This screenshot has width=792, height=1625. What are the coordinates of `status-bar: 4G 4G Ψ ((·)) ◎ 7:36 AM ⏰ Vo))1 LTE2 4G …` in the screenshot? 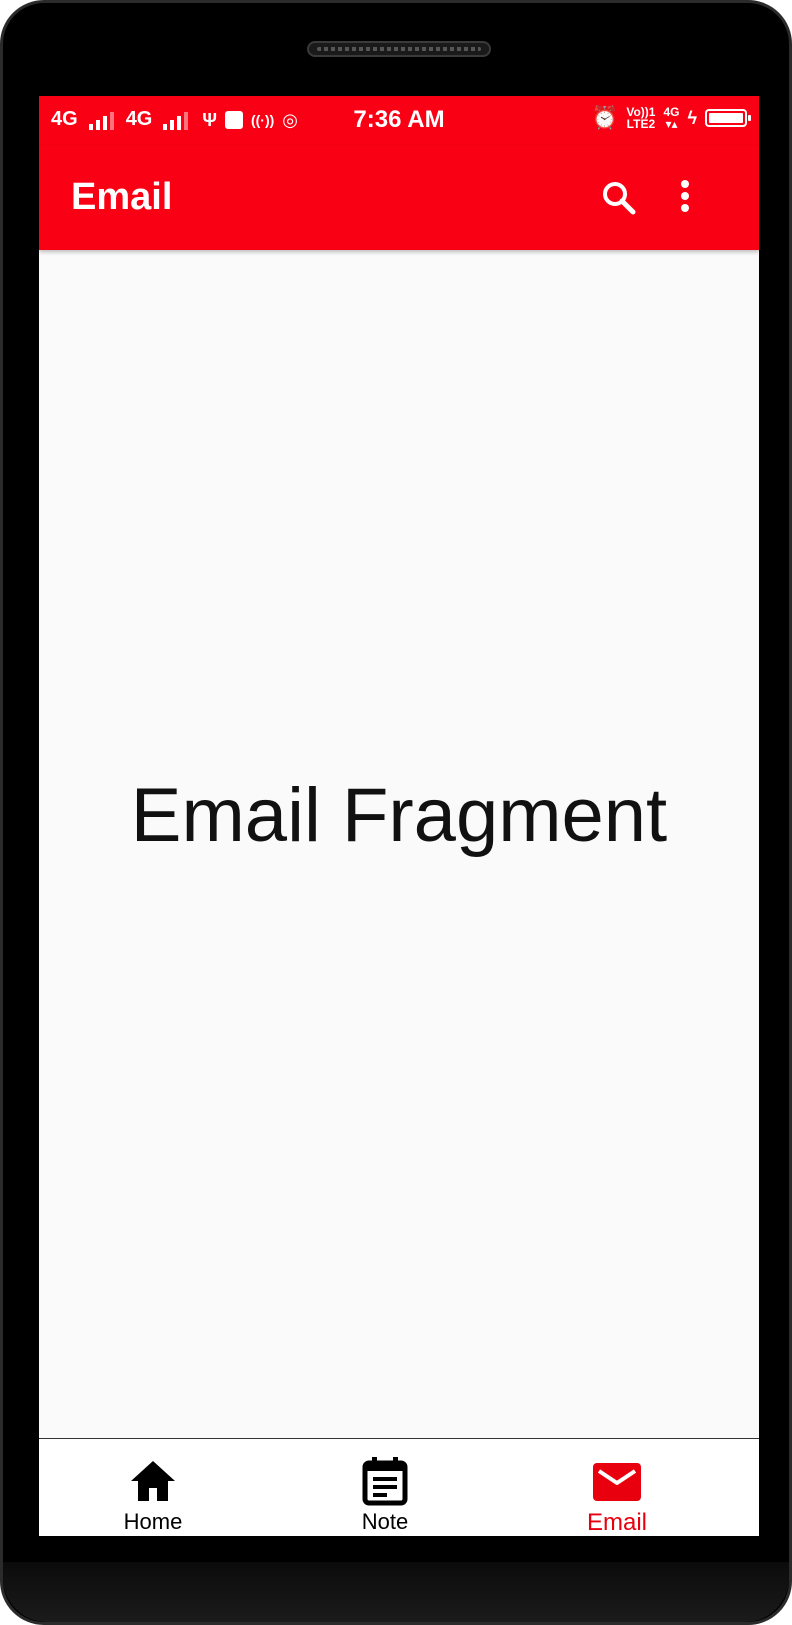 It's located at (399, 121).